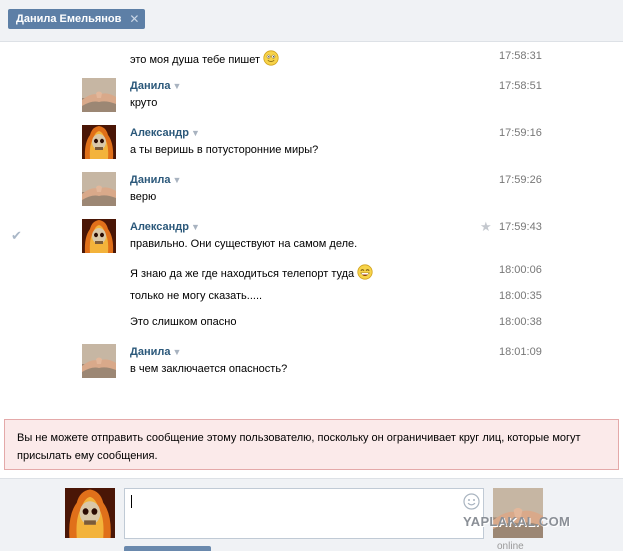  Describe the element at coordinates (520, 296) in the screenshot. I see `message-time: 18:00:35` at that location.